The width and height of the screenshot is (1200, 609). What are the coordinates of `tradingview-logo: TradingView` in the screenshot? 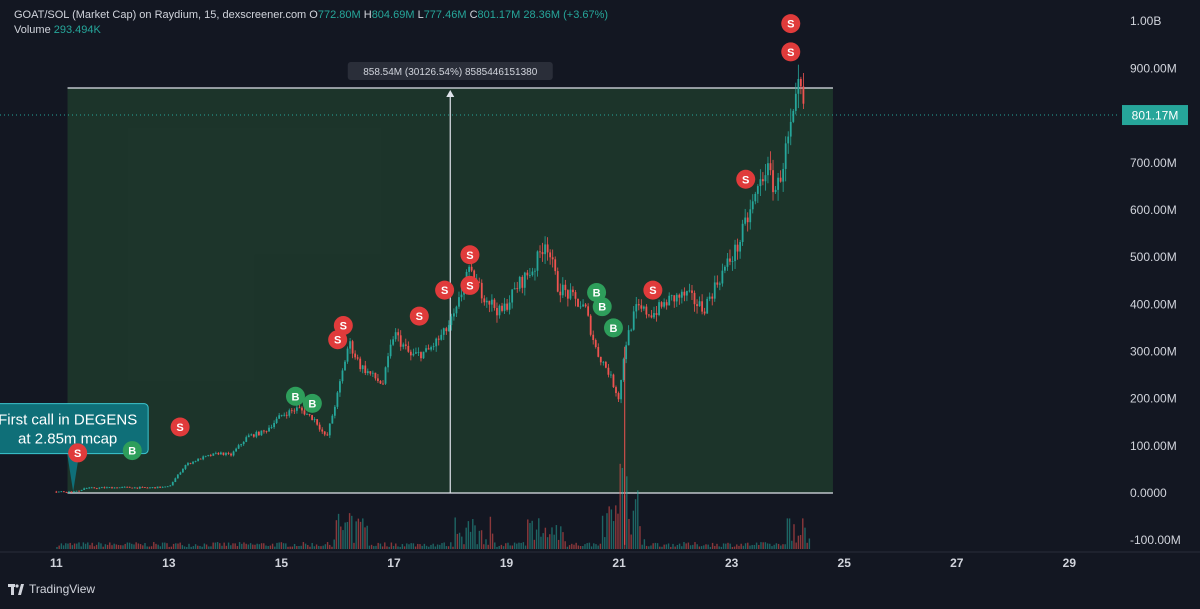 It's located at (51, 589).